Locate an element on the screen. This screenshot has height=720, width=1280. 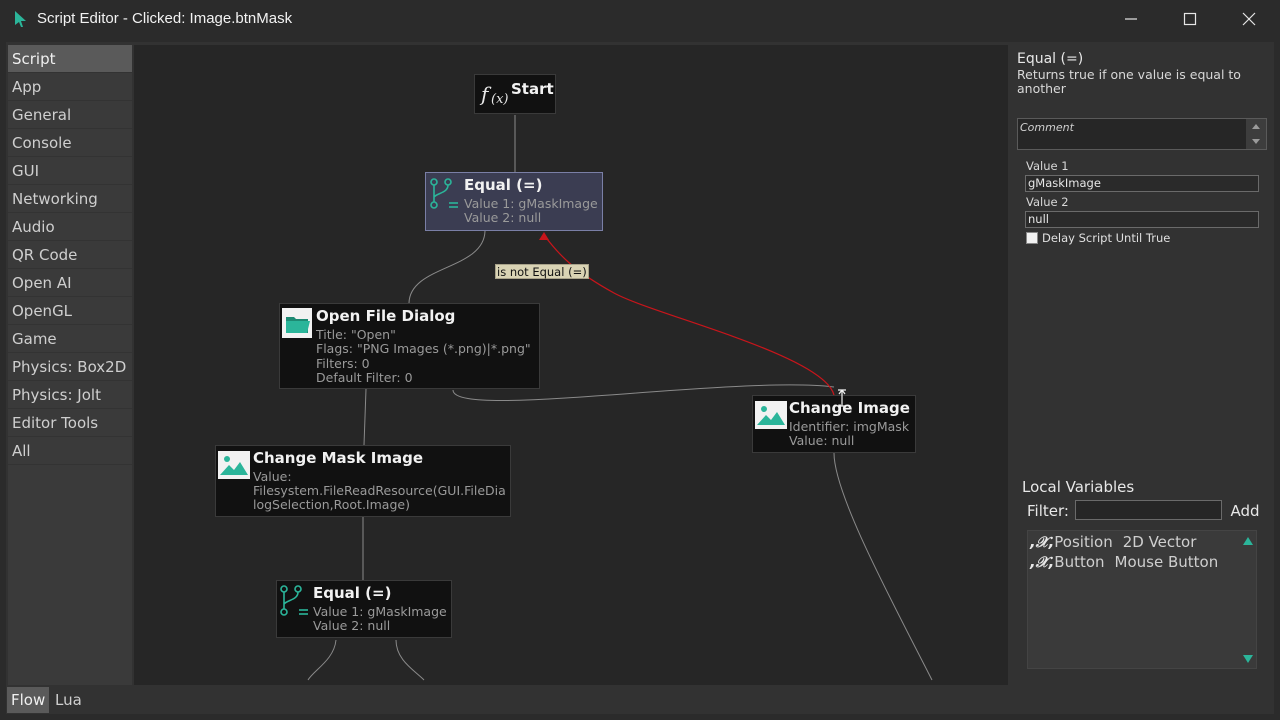
node-title: Open File Dialog is located at coordinates (386, 316).